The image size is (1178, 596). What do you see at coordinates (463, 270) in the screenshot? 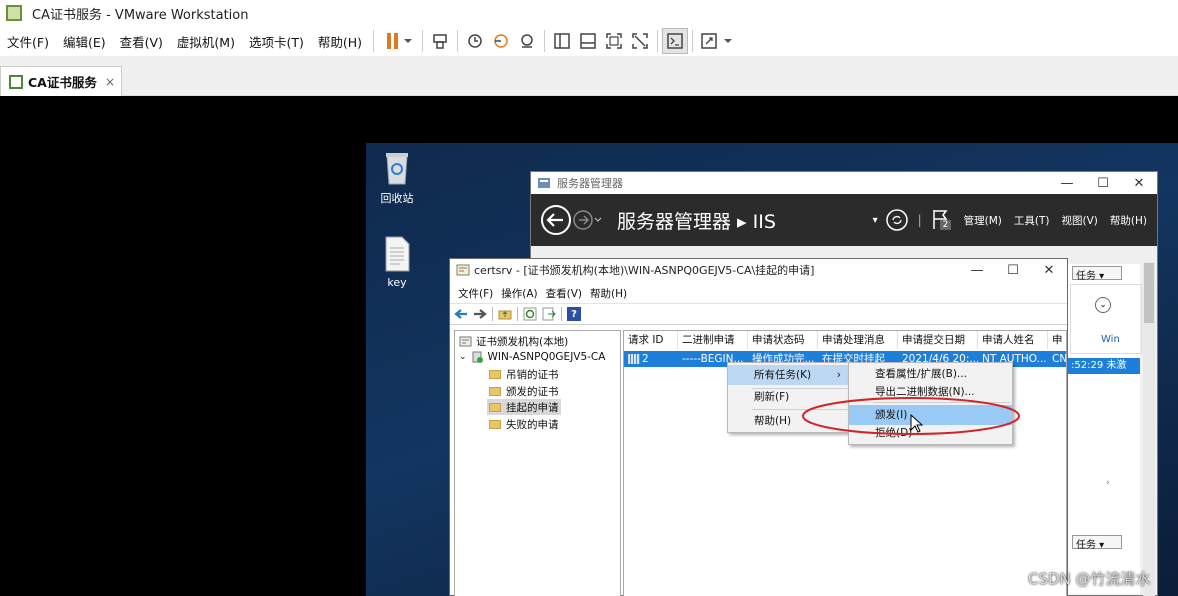
I see `certificate-icon` at bounding box center [463, 270].